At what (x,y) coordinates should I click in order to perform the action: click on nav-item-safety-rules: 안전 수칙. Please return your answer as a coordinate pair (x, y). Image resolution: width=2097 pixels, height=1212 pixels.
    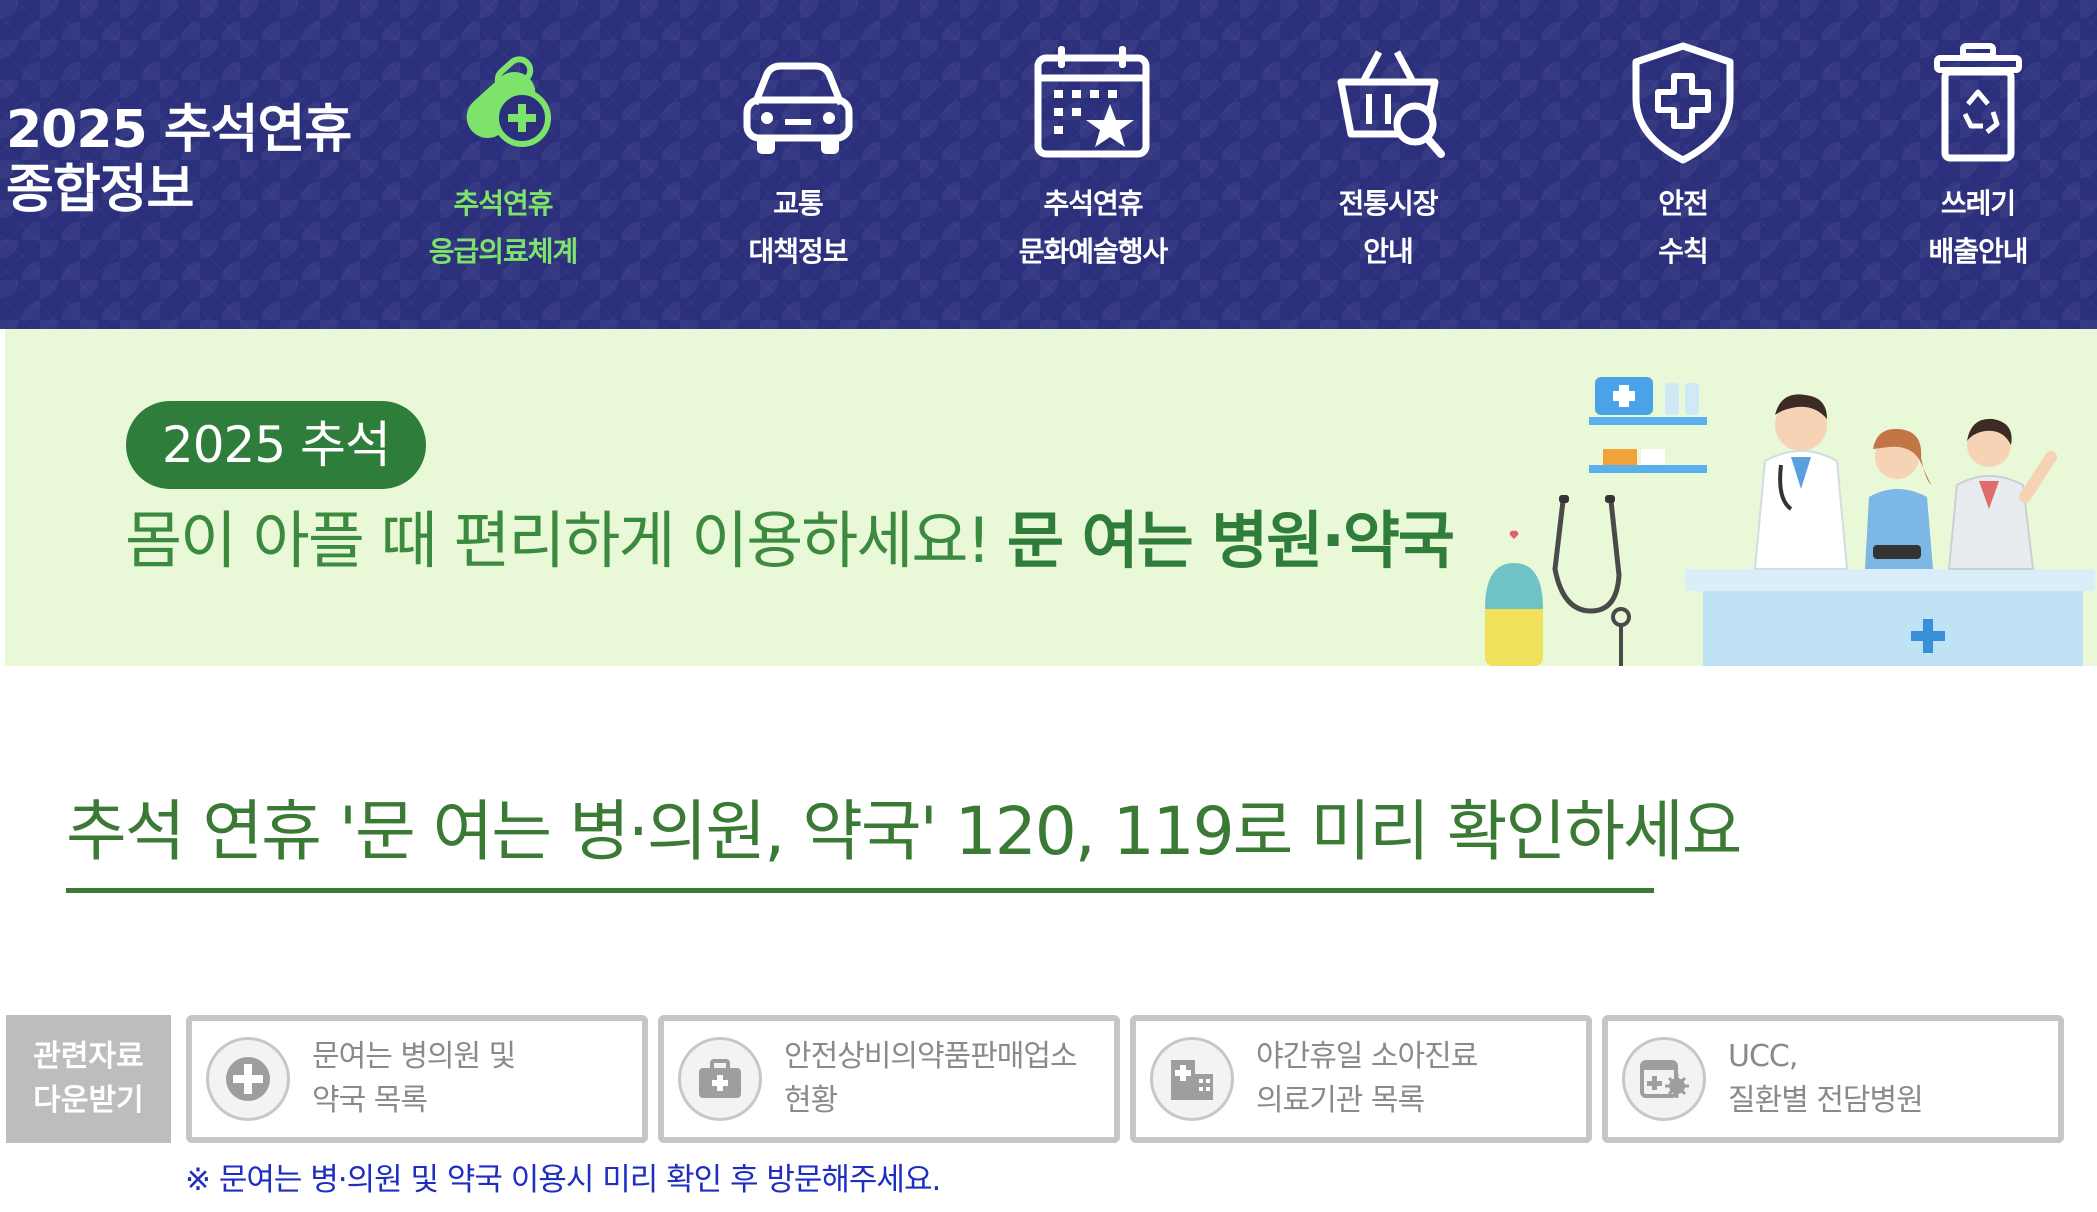
    Looking at the image, I should click on (1683, 157).